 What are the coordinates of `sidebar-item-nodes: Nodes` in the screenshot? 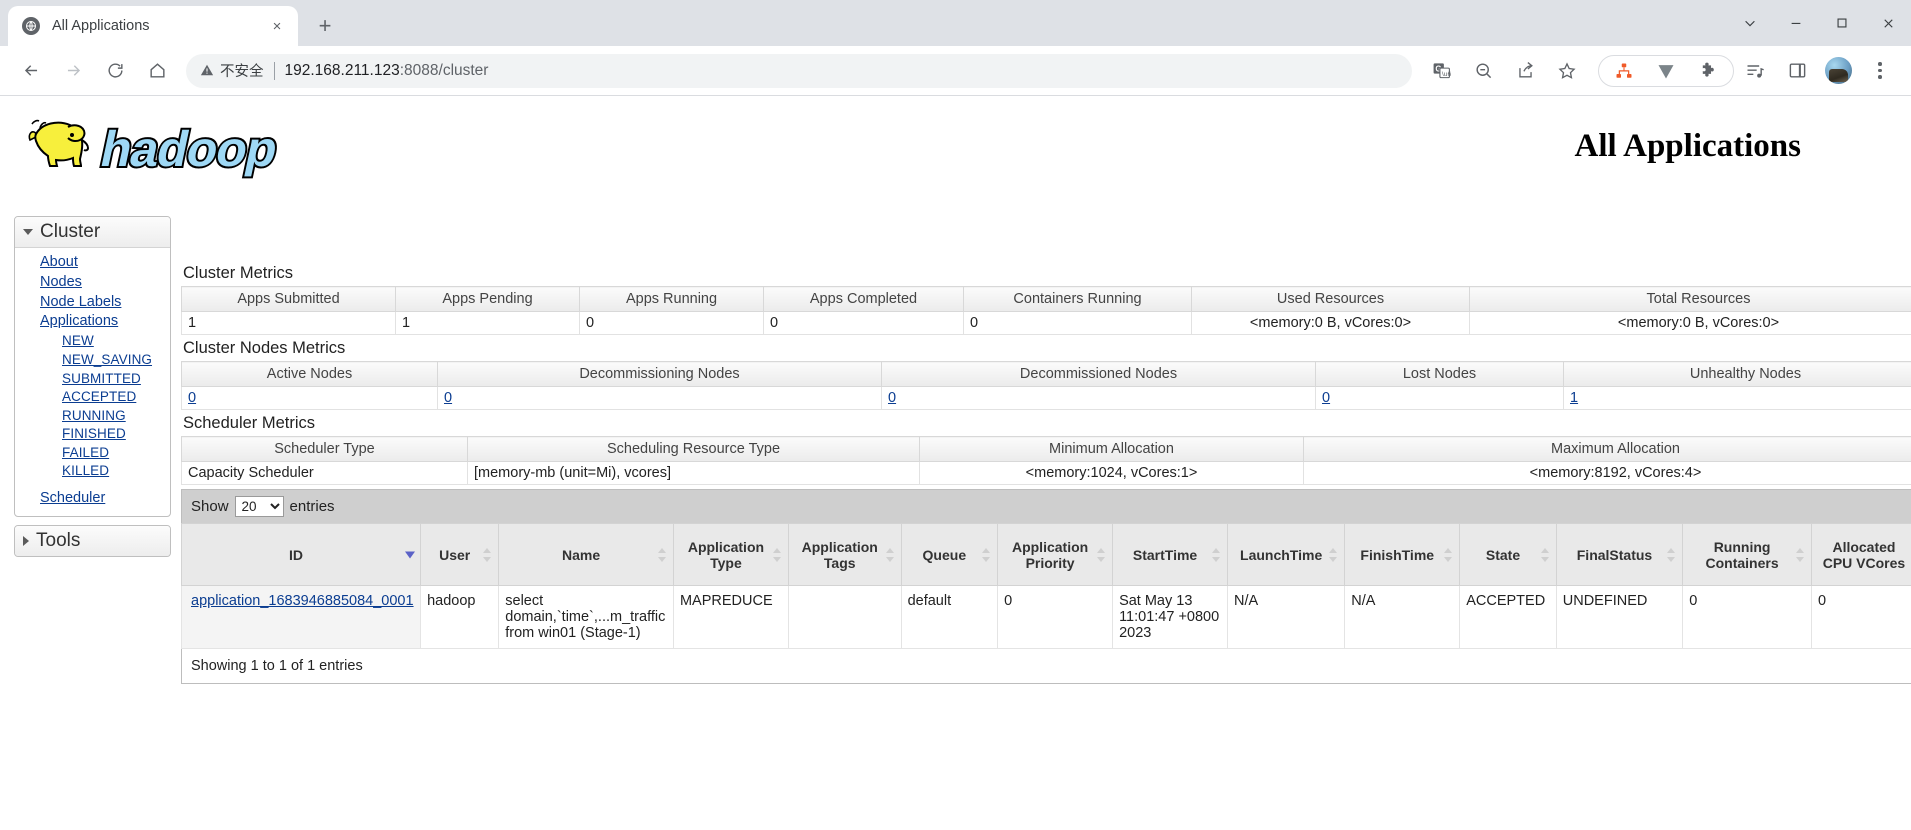 It's located at (92, 283).